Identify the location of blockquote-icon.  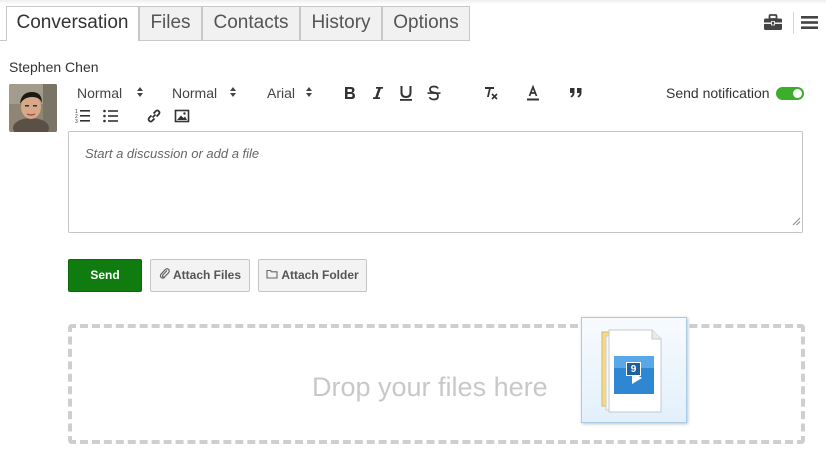
(576, 93).